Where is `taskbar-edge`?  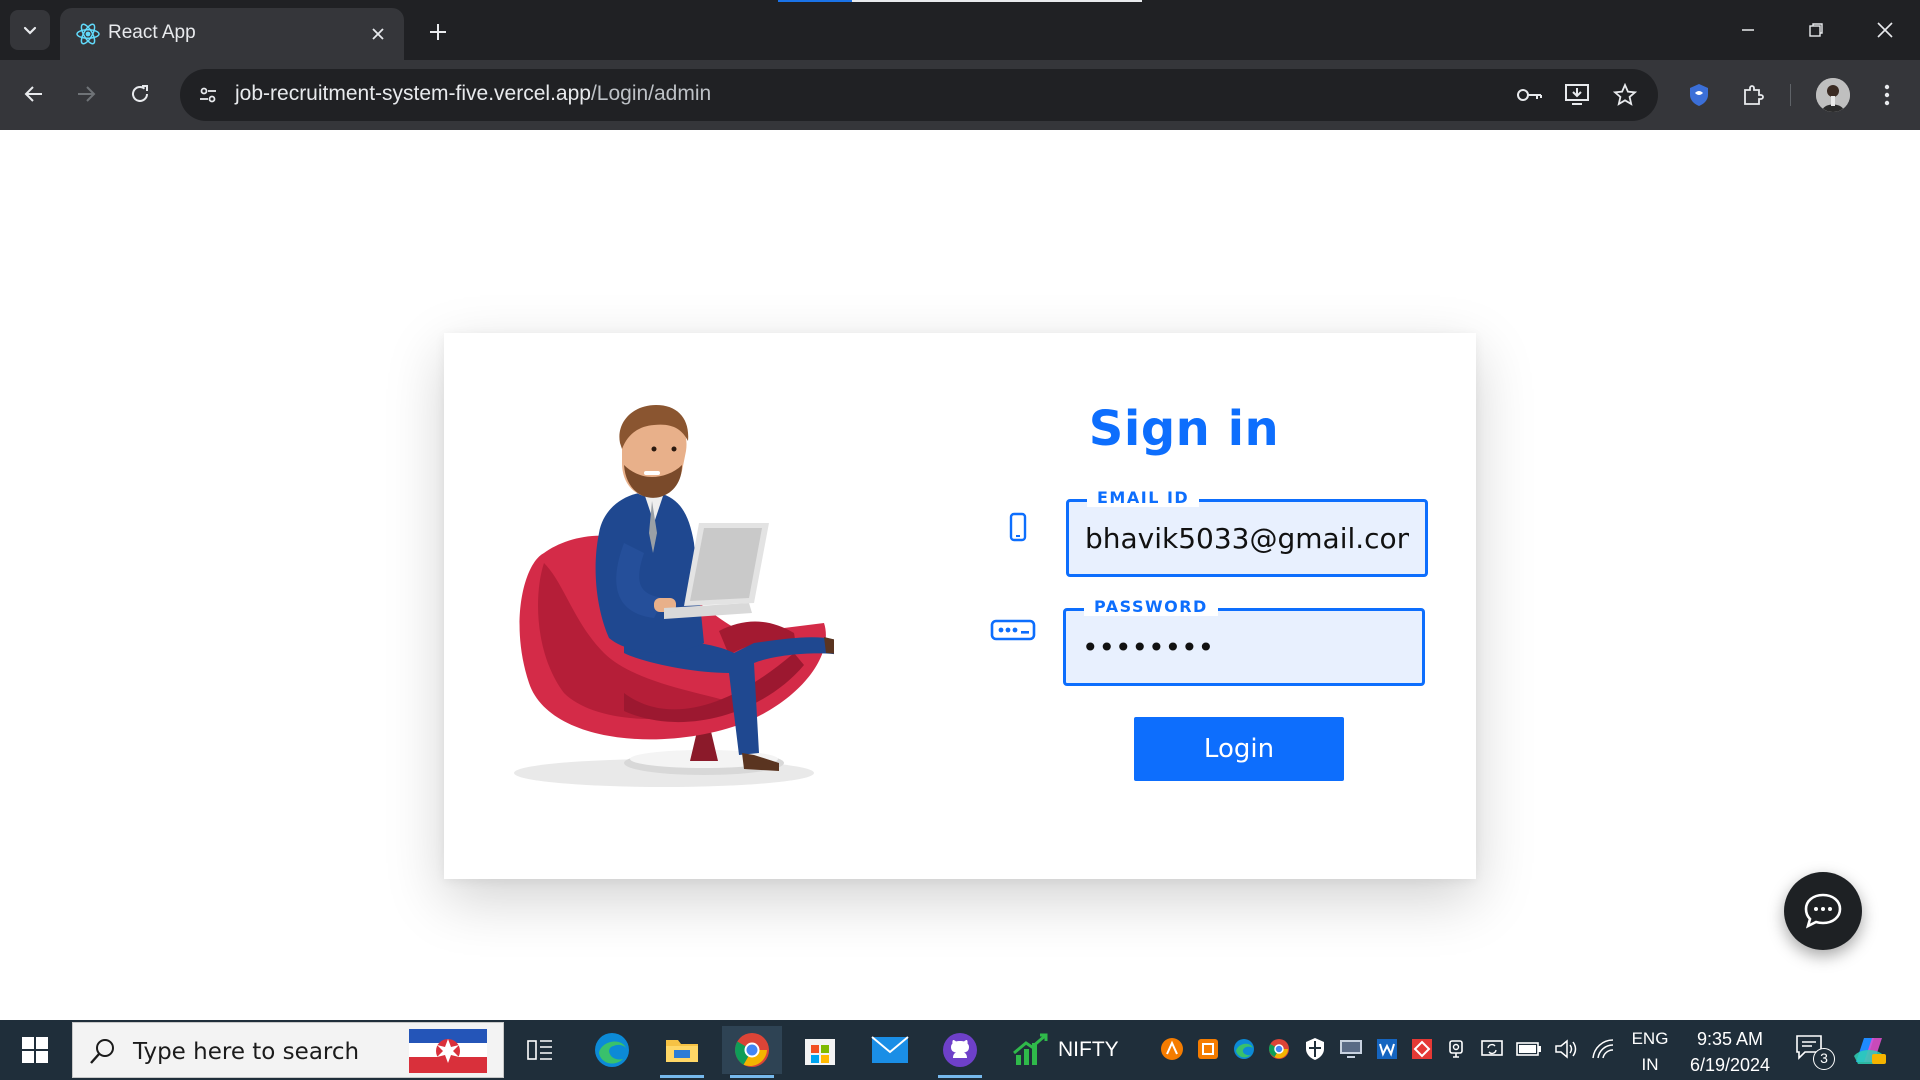 taskbar-edge is located at coordinates (612, 1050).